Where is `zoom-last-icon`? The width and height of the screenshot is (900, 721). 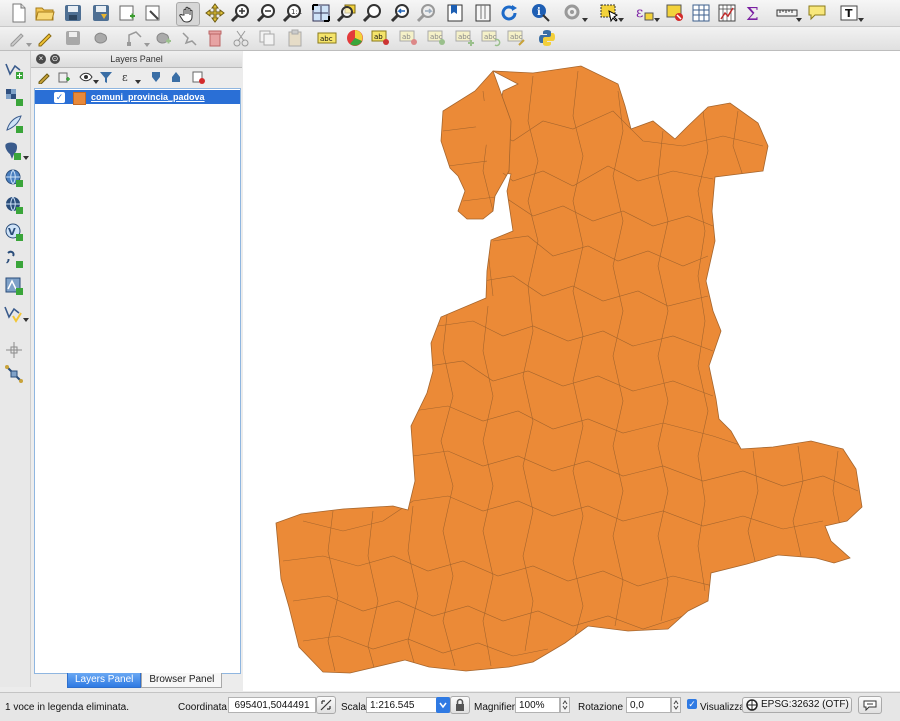
zoom-last-icon is located at coordinates (401, 13).